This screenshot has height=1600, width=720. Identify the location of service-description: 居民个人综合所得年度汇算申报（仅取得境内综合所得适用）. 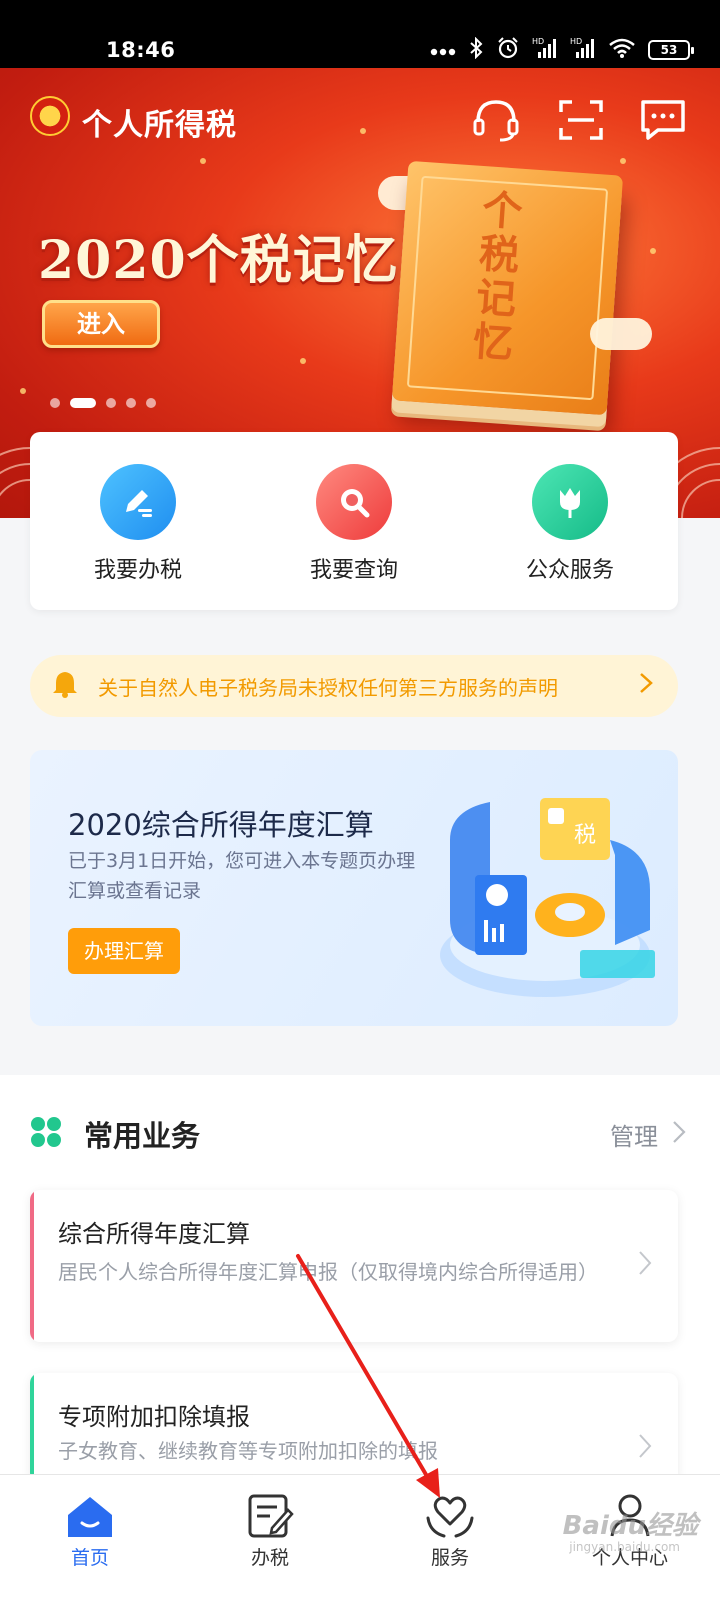
(328, 1272).